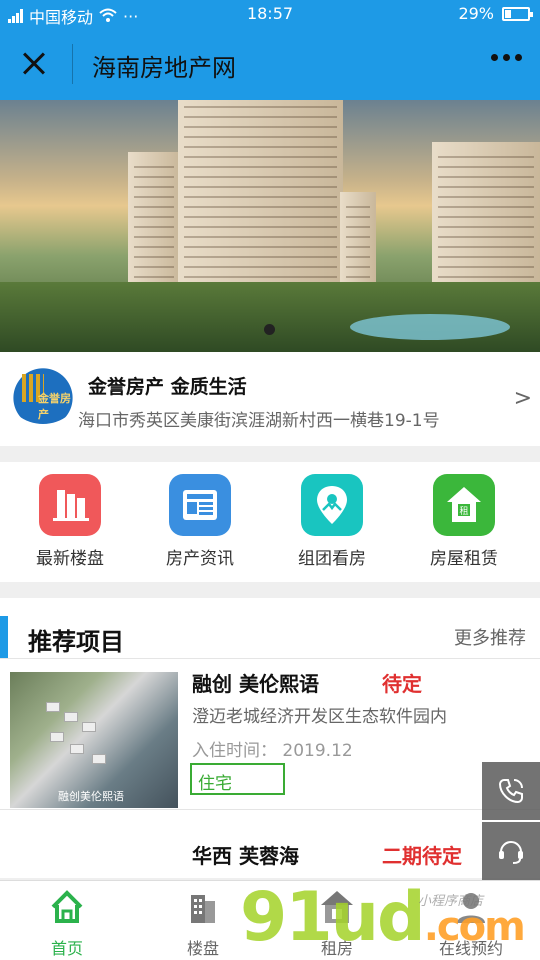 The height and width of the screenshot is (960, 540). Describe the element at coordinates (319, 717) in the screenshot. I see `project-location: 澄迈老城经济开发区生态软件园内` at that location.